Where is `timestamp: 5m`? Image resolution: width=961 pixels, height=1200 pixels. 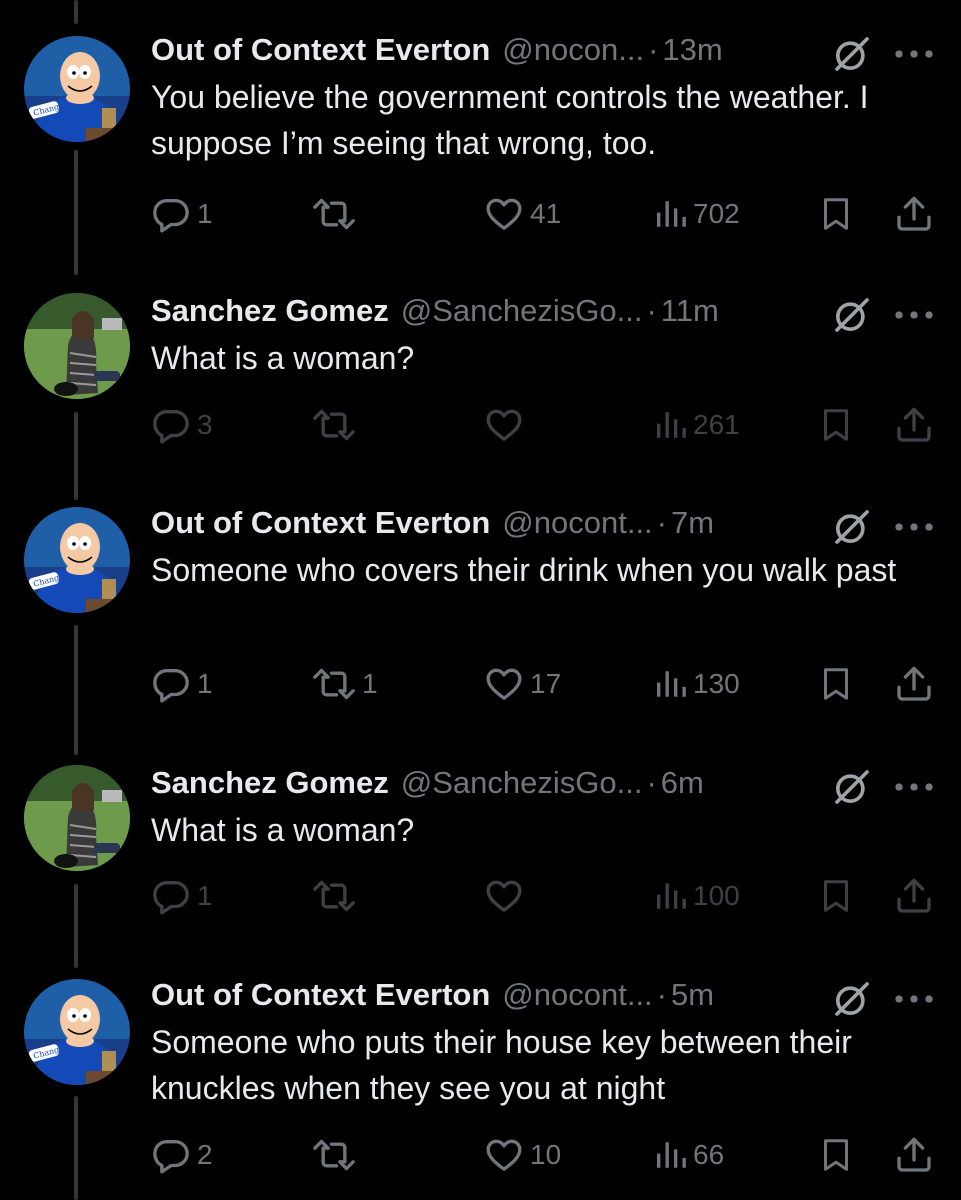 timestamp: 5m is located at coordinates (692, 995).